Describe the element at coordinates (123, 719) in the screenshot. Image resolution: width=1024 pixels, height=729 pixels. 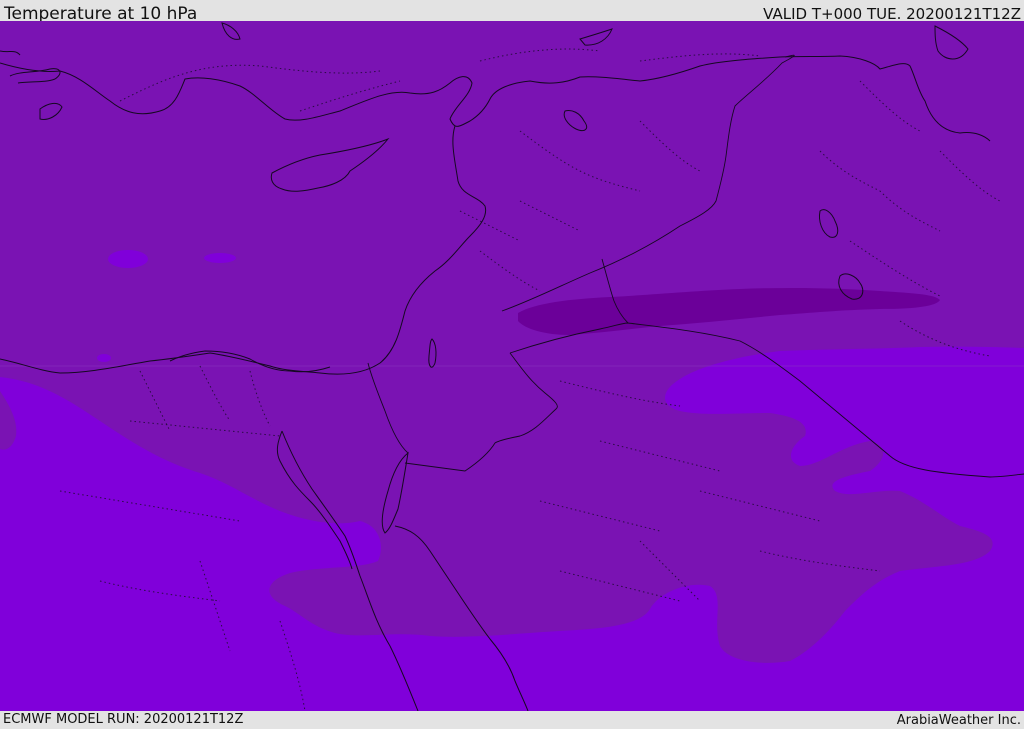
I see `model-run-label: ECMWF MODEL RUN: 20200121T12Z` at that location.